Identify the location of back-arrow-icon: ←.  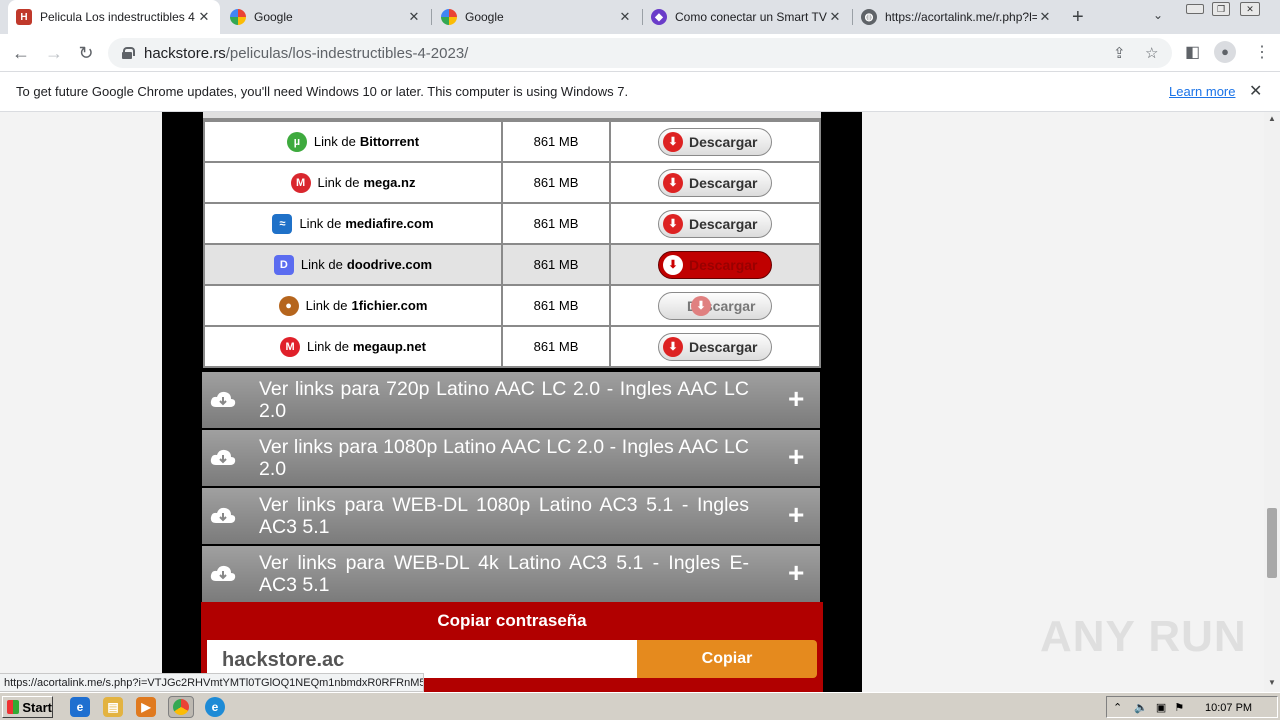
(21, 53).